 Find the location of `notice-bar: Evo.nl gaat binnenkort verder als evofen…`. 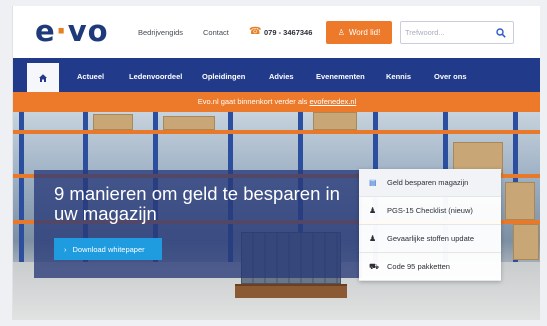

notice-bar: Evo.nl gaat binnenkort verder als evofen… is located at coordinates (276, 102).